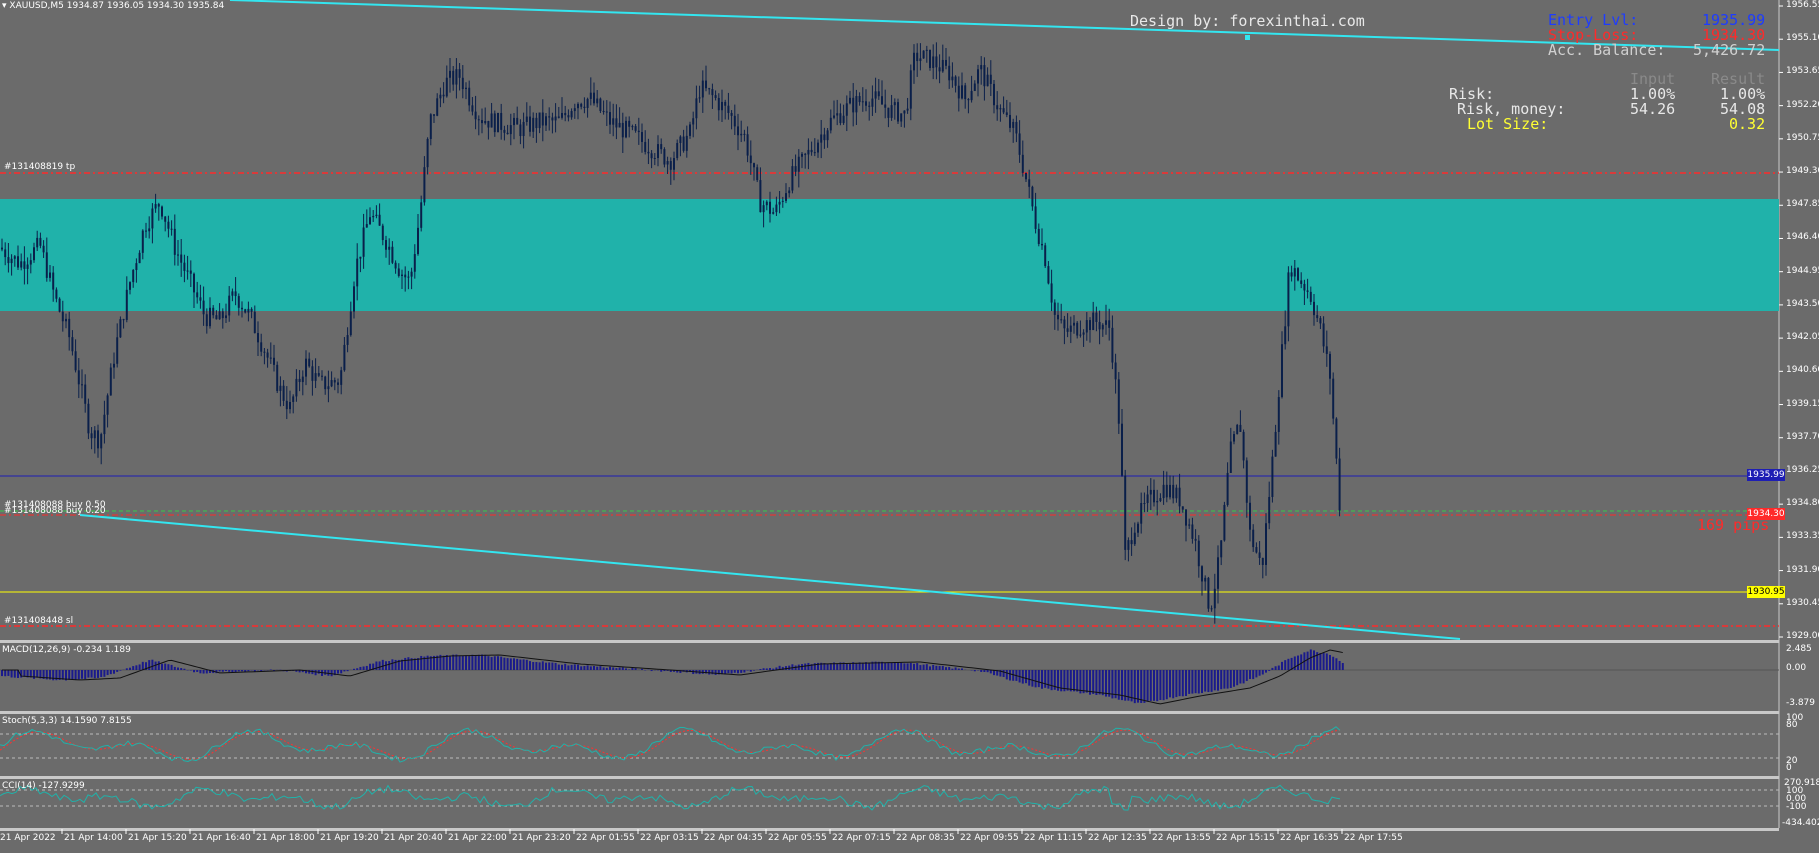 The width and height of the screenshot is (1819, 853). Describe the element at coordinates (1766, 514) in the screenshot. I see `stop-price-badge: 1934.30` at that location.